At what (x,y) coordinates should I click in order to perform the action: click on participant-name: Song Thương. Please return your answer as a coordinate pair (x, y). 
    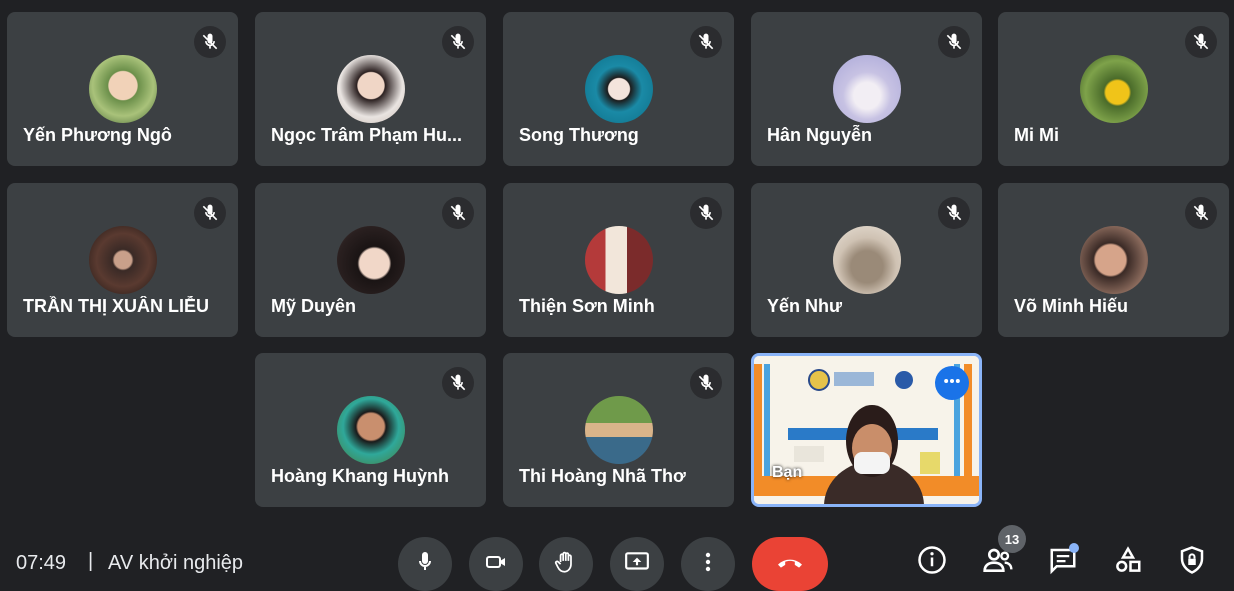
    Looking at the image, I should click on (579, 135).